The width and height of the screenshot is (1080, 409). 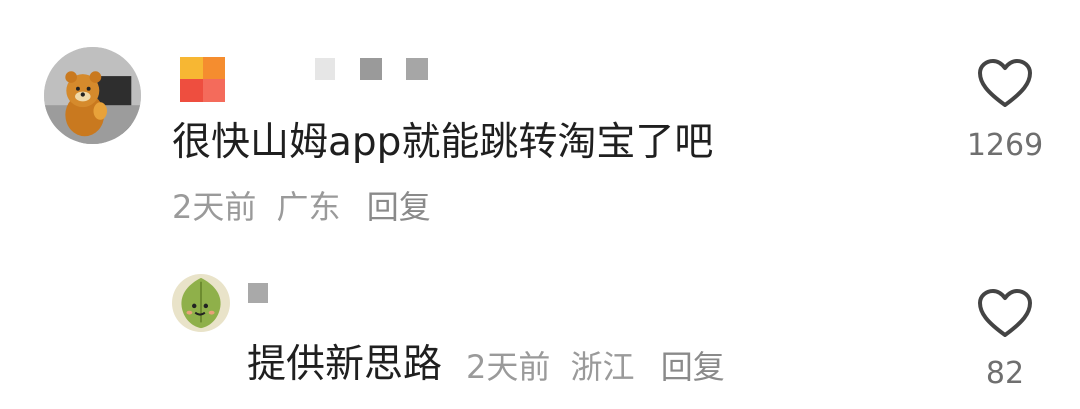 I want to click on comment-body: 提供新思路, so click(x=345, y=364).